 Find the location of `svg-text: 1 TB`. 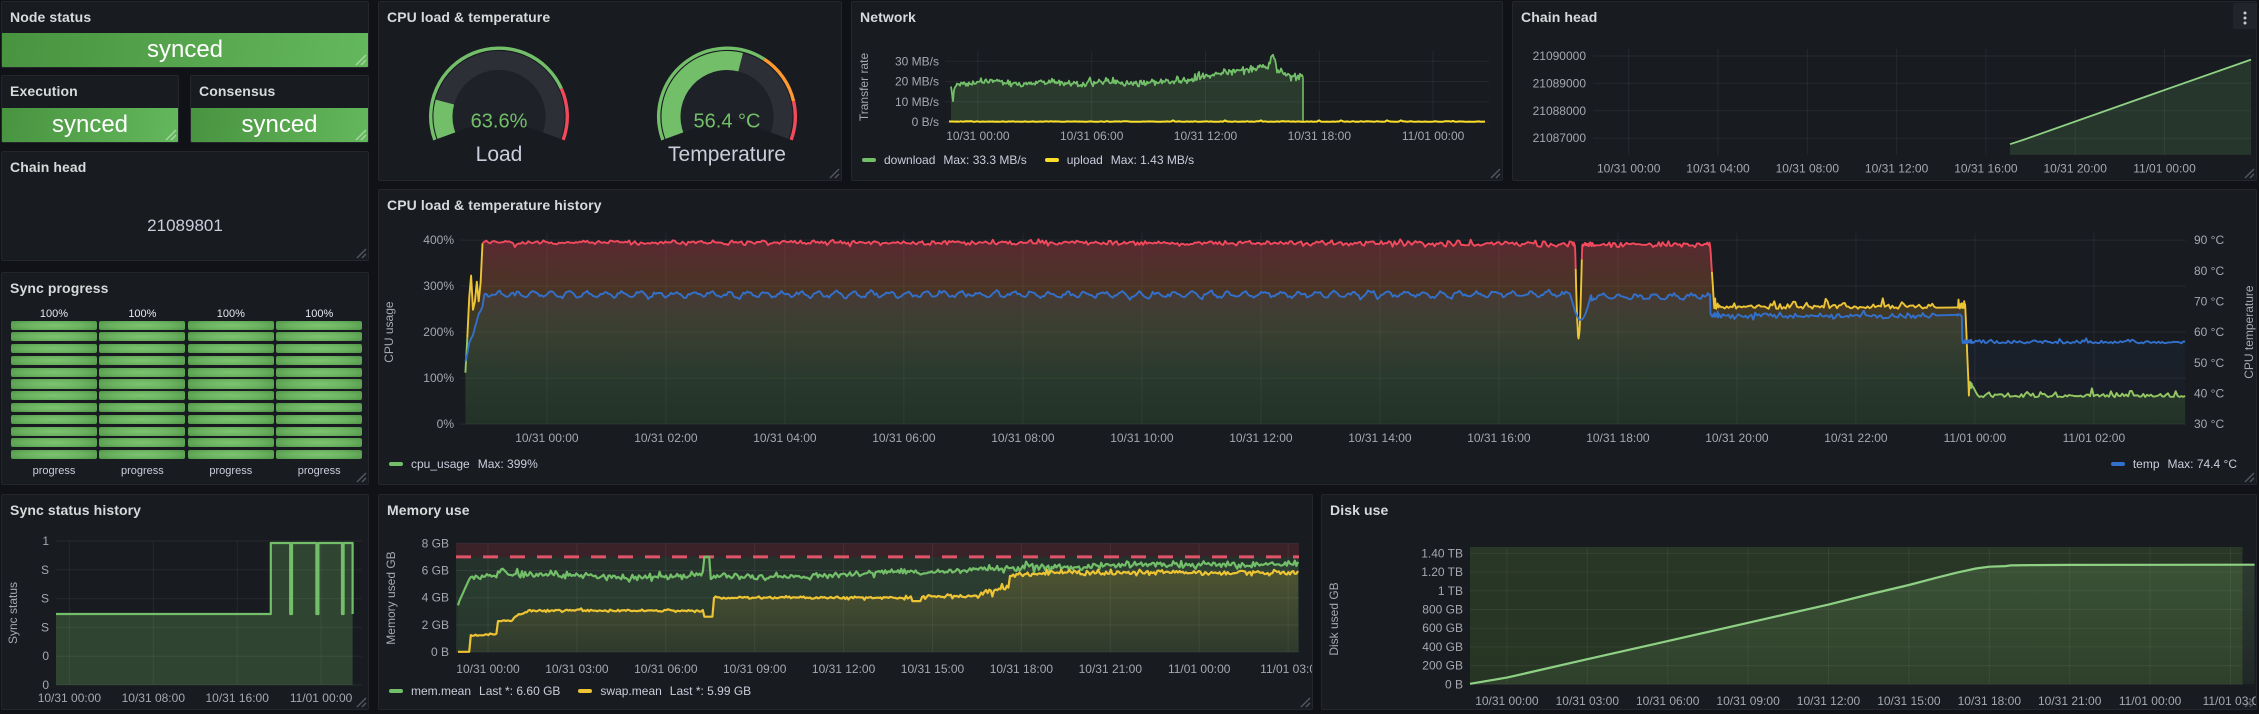

svg-text: 1 TB is located at coordinates (1450, 591).